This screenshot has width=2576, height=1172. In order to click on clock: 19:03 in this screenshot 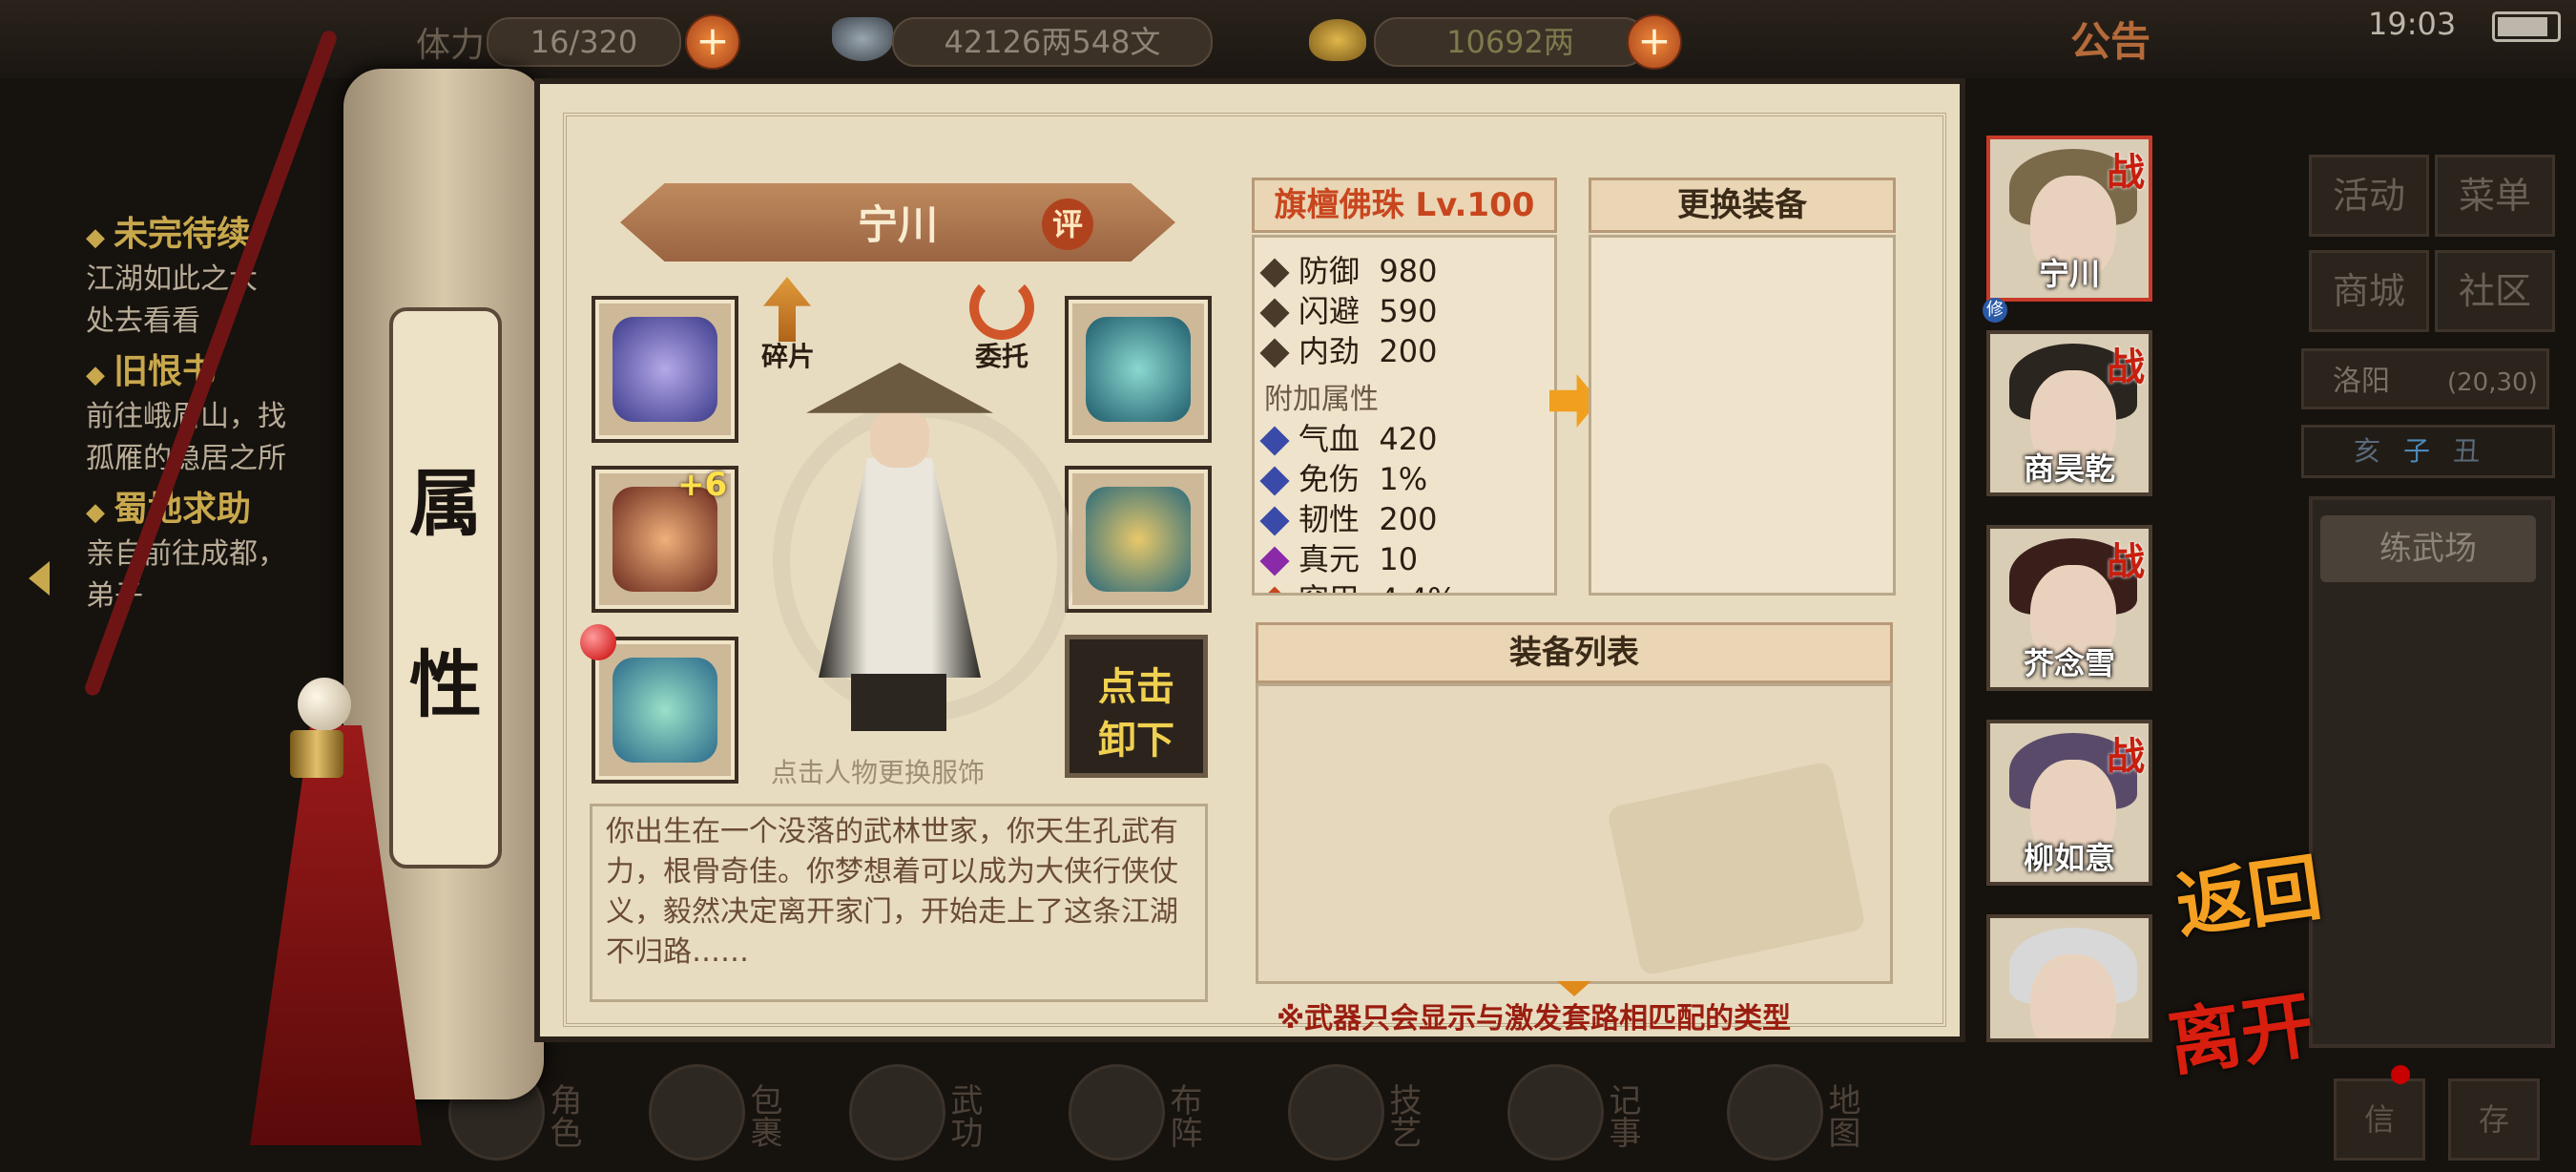, I will do `click(2412, 24)`.